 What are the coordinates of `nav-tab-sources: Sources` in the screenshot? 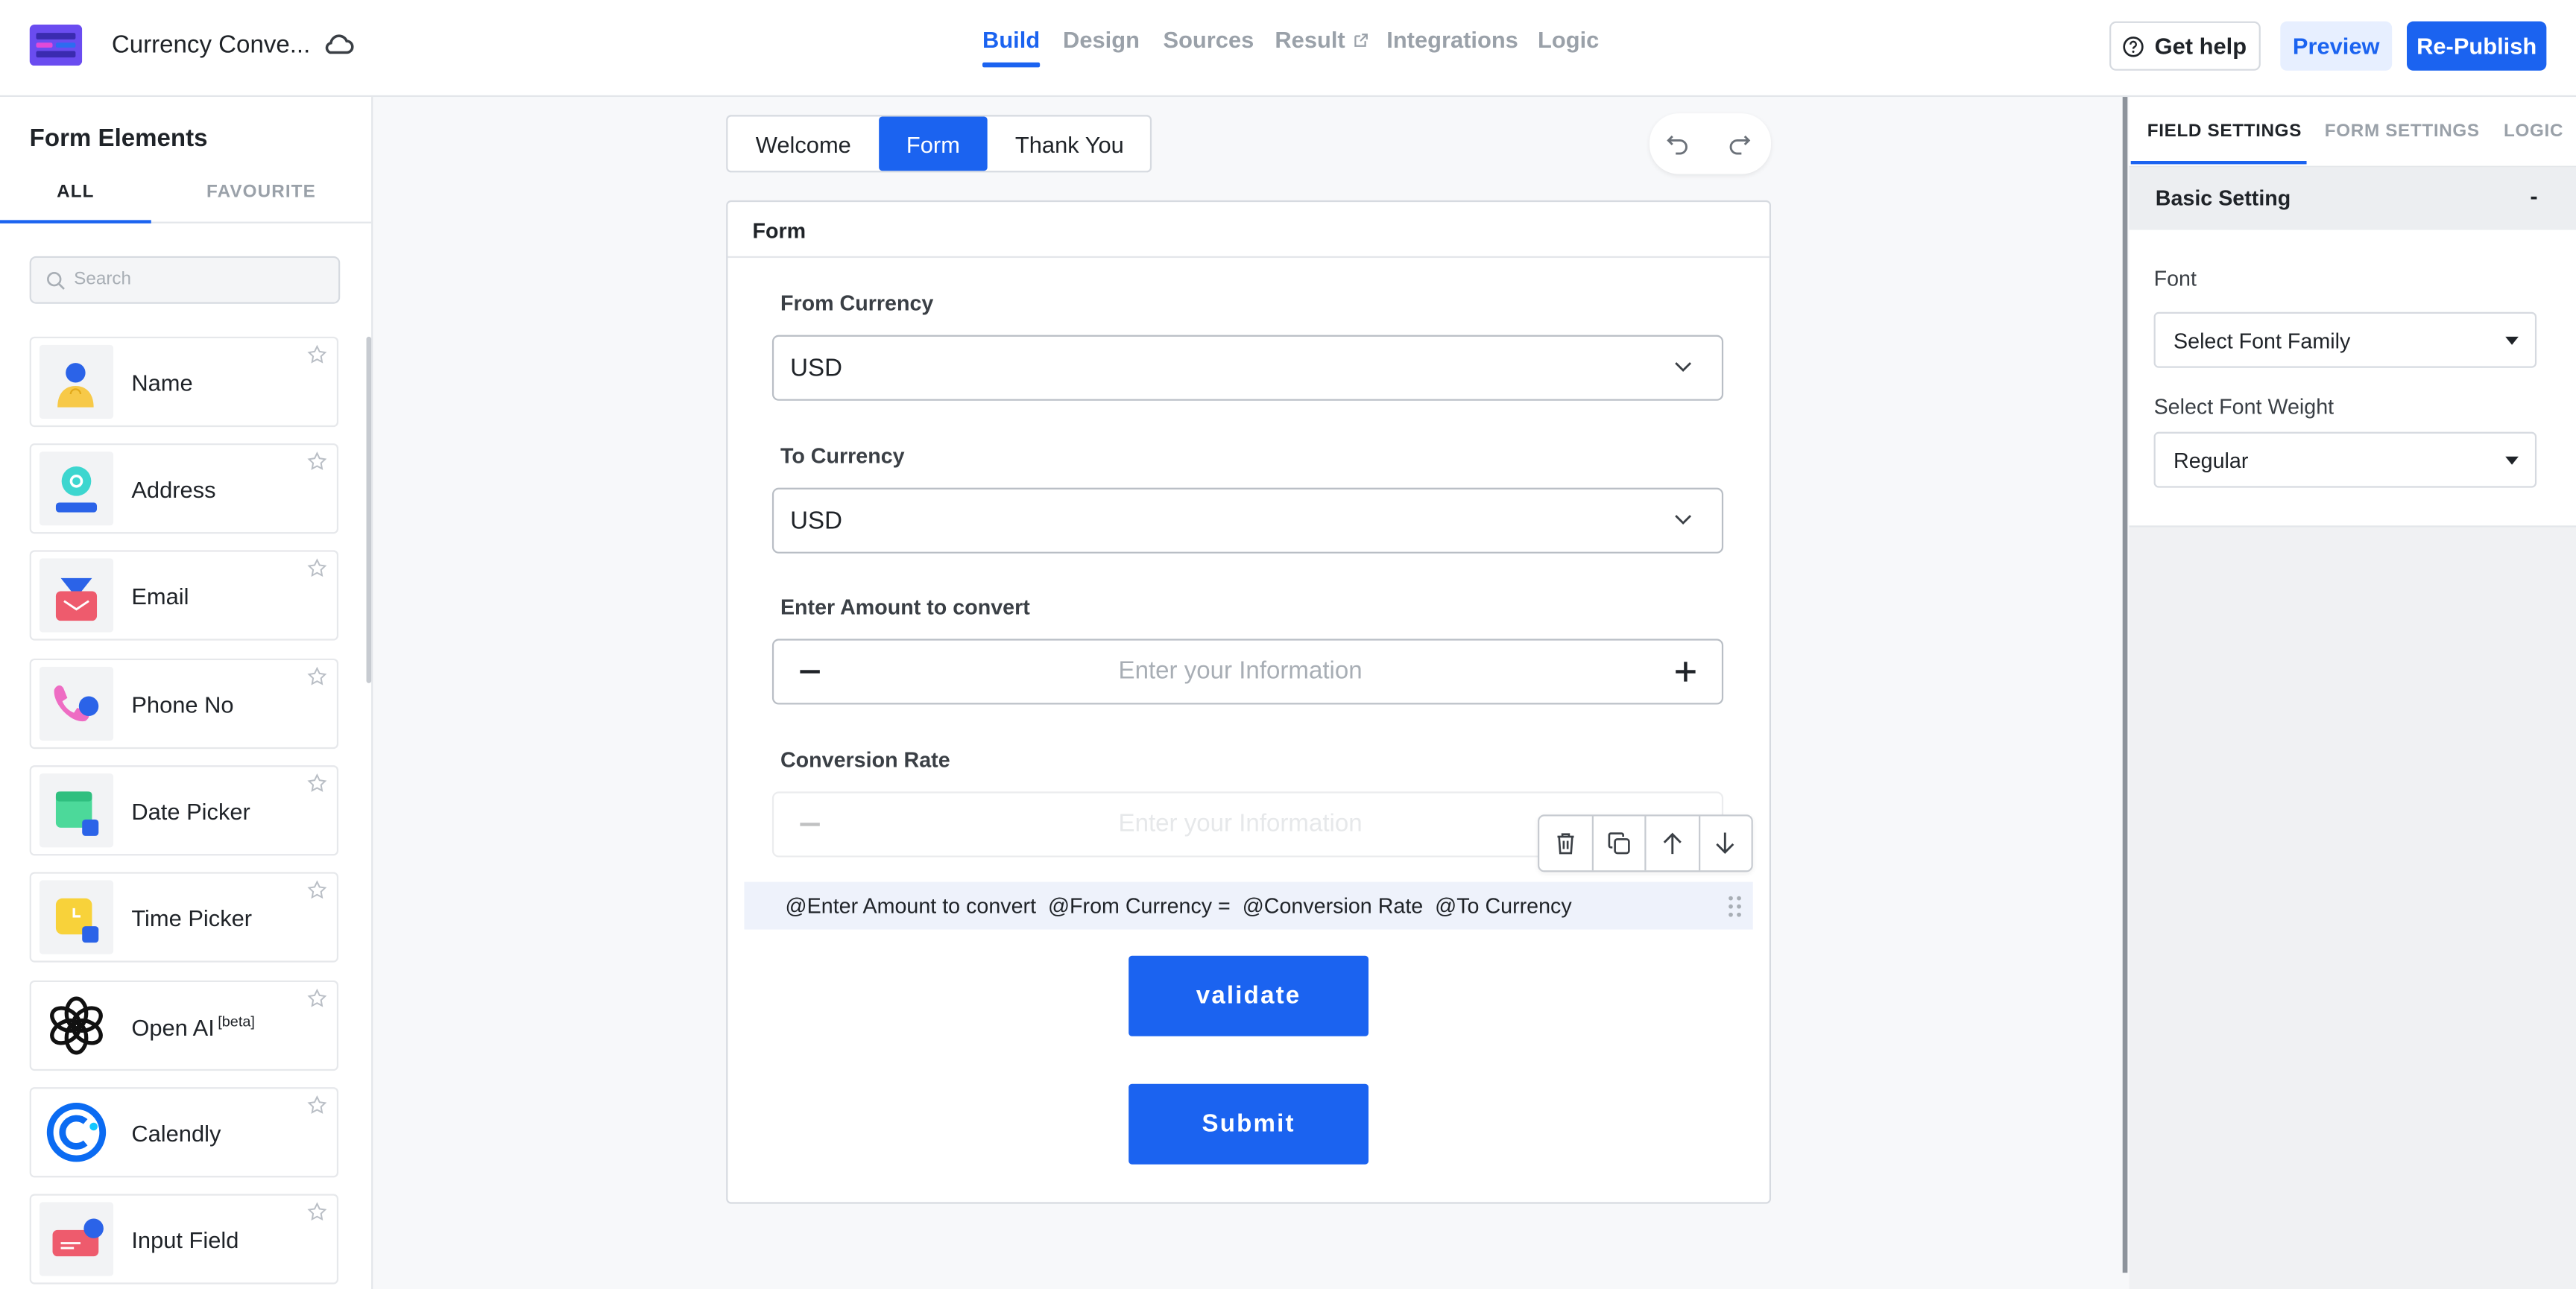 It's located at (1209, 39).